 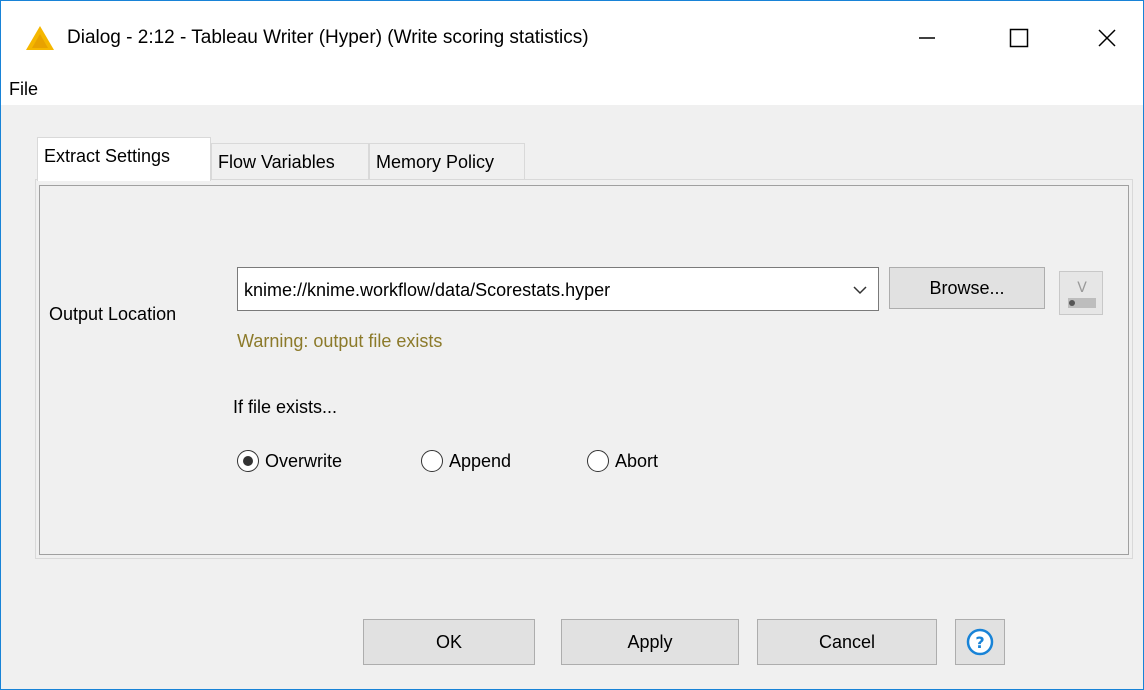 What do you see at coordinates (480, 460) in the screenshot?
I see `radio-append-label: Append` at bounding box center [480, 460].